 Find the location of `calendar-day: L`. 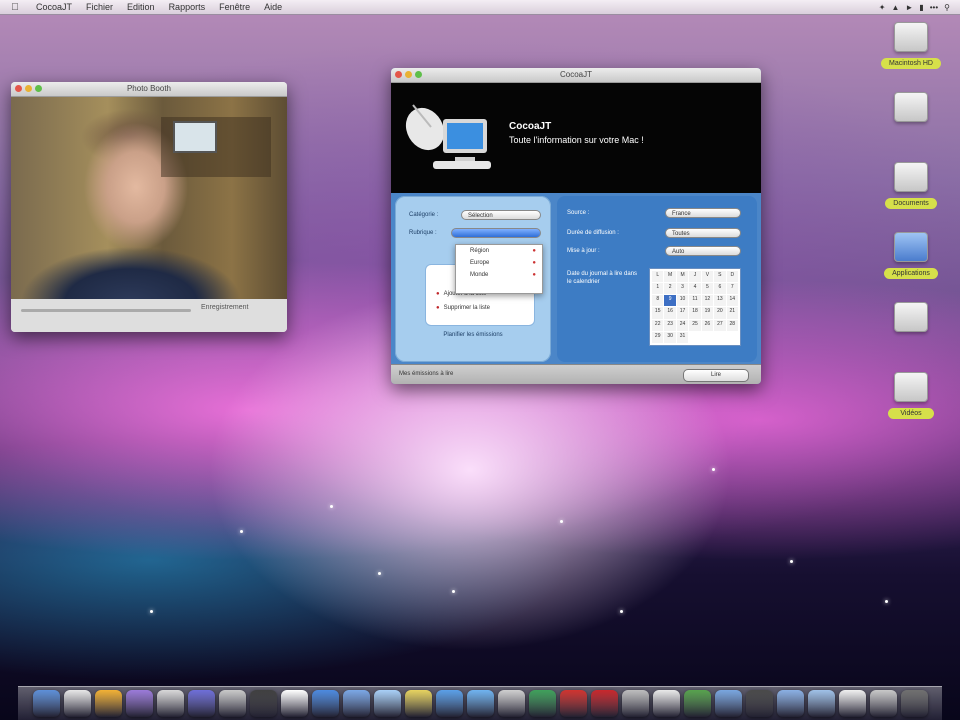

calendar-day: L is located at coordinates (658, 277).